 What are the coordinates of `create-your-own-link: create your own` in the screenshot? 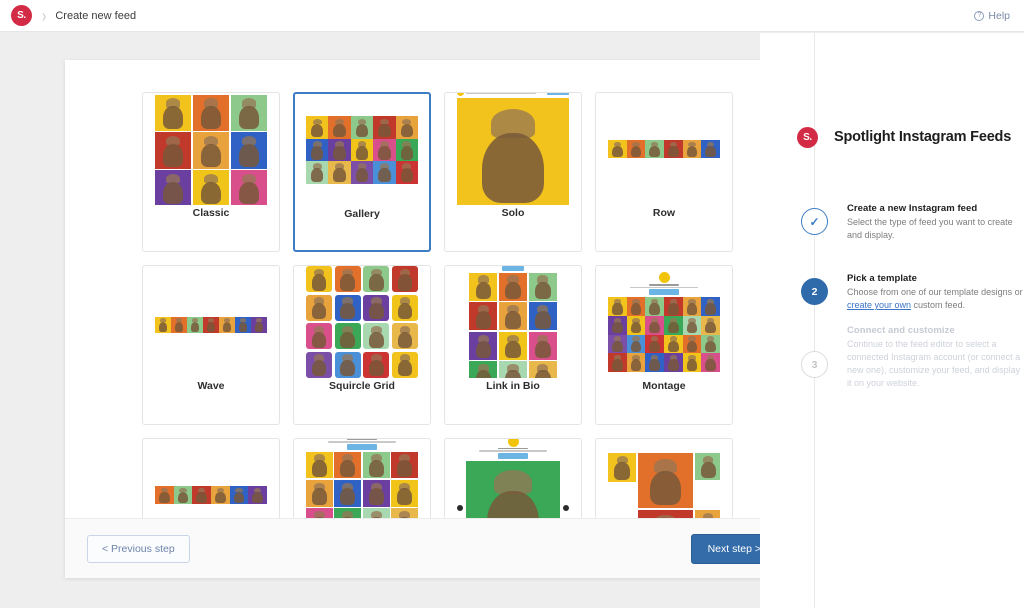 It's located at (879, 305).